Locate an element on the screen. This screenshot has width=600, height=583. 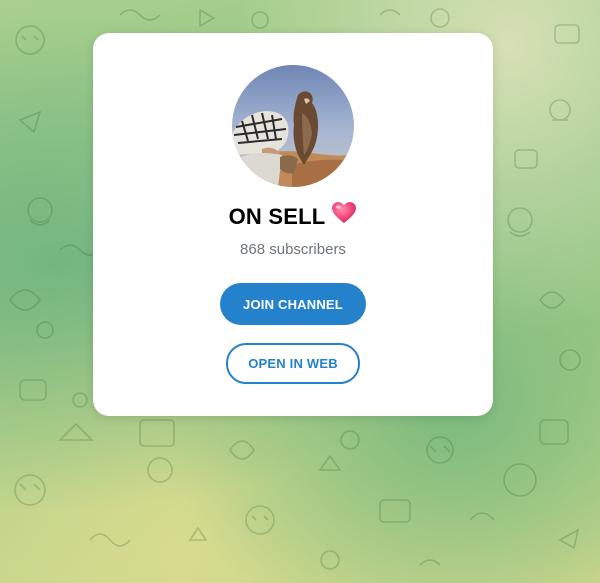
pink-heart-icon is located at coordinates (344, 216).